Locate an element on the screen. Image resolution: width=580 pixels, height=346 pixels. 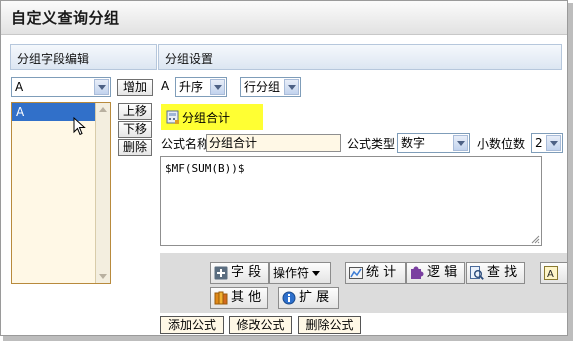
scroll-down-icon is located at coordinates (103, 276).